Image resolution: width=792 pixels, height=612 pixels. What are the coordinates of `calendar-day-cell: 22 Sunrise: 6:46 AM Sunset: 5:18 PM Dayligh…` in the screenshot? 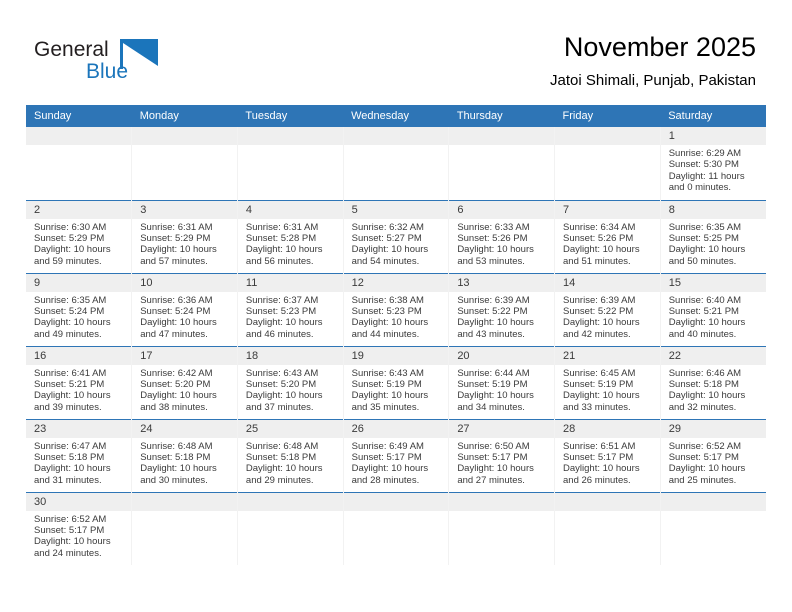 It's located at (713, 382).